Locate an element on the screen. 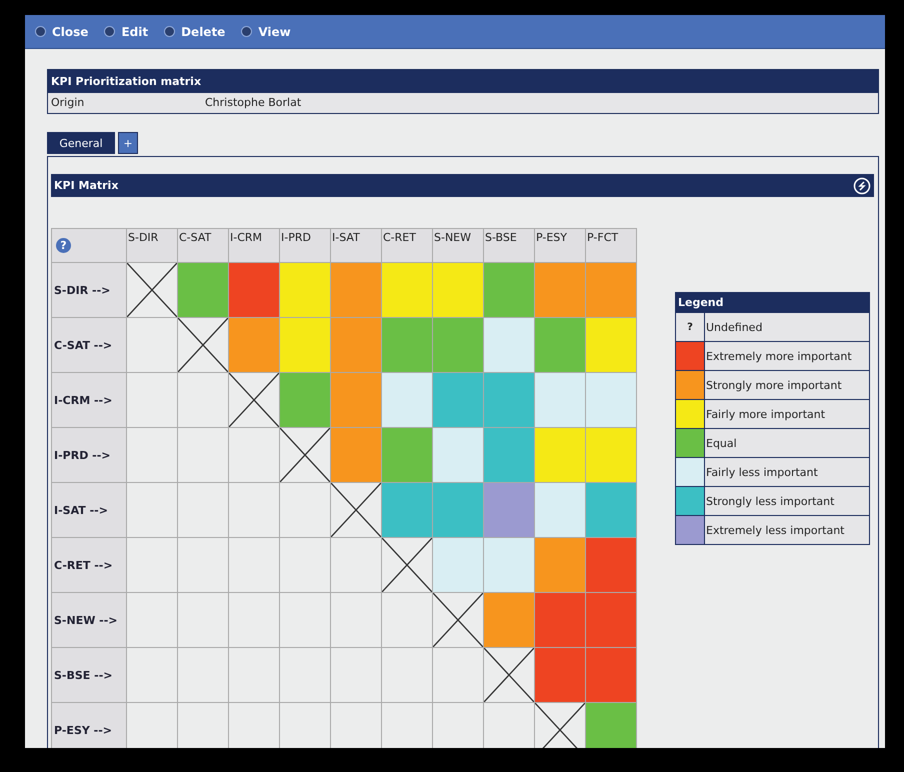 The width and height of the screenshot is (904, 772). toolbar-button: View is located at coordinates (266, 31).